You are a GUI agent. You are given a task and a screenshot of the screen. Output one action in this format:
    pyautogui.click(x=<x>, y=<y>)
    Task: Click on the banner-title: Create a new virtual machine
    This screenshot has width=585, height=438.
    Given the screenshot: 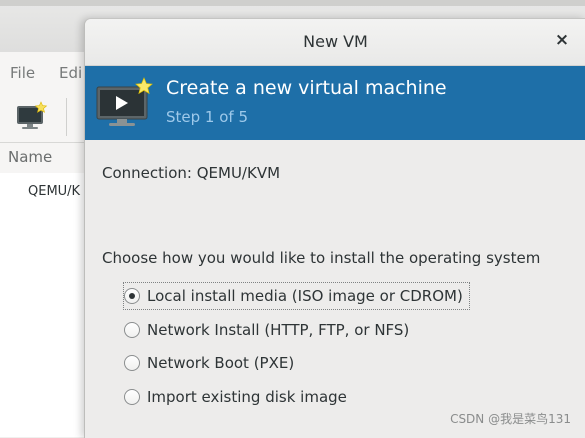 What is the action you would take?
    pyautogui.click(x=306, y=88)
    